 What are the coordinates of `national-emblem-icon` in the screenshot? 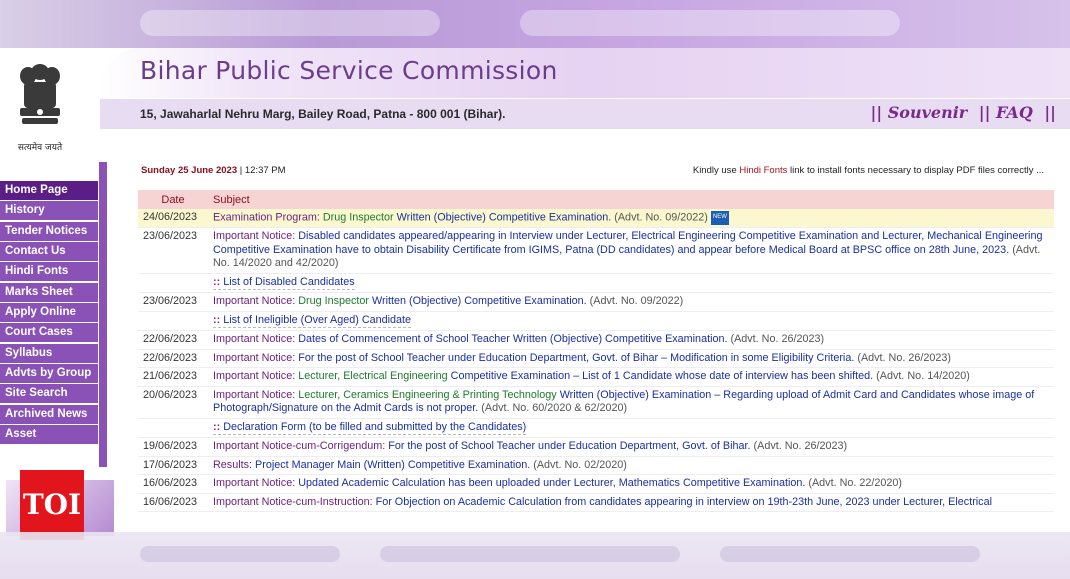 It's located at (40, 94).